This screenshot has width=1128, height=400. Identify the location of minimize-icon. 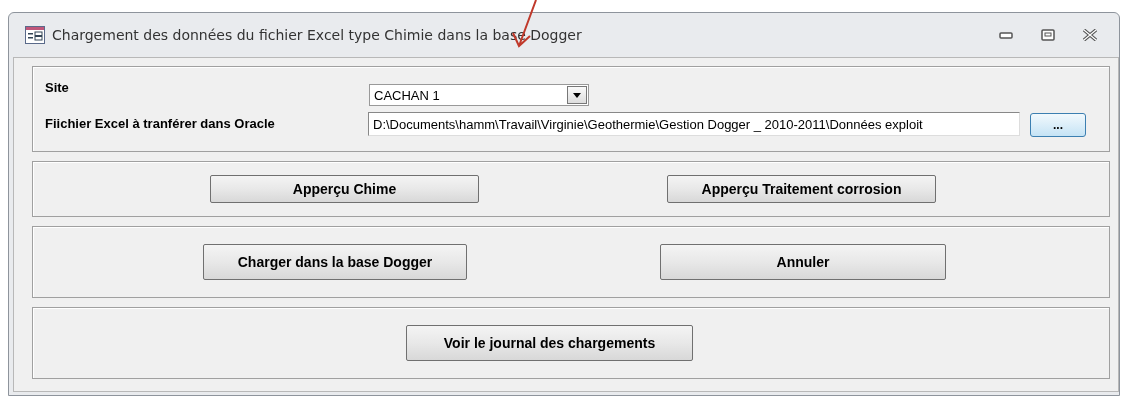
(1006, 35).